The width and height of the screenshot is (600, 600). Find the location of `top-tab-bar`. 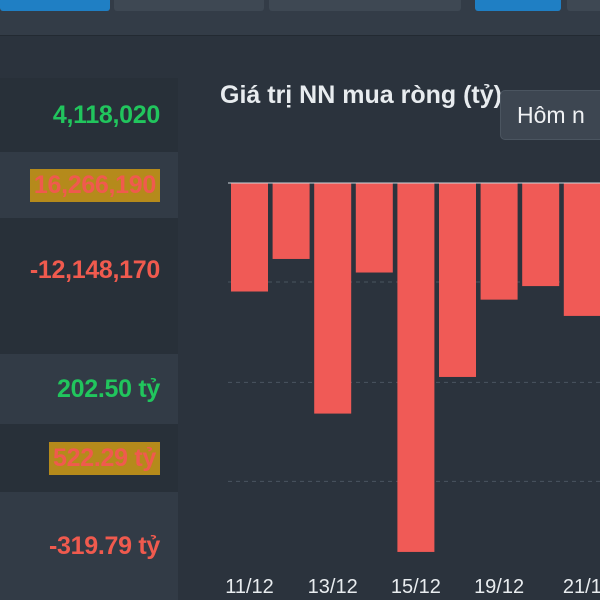

top-tab-bar is located at coordinates (300, 18).